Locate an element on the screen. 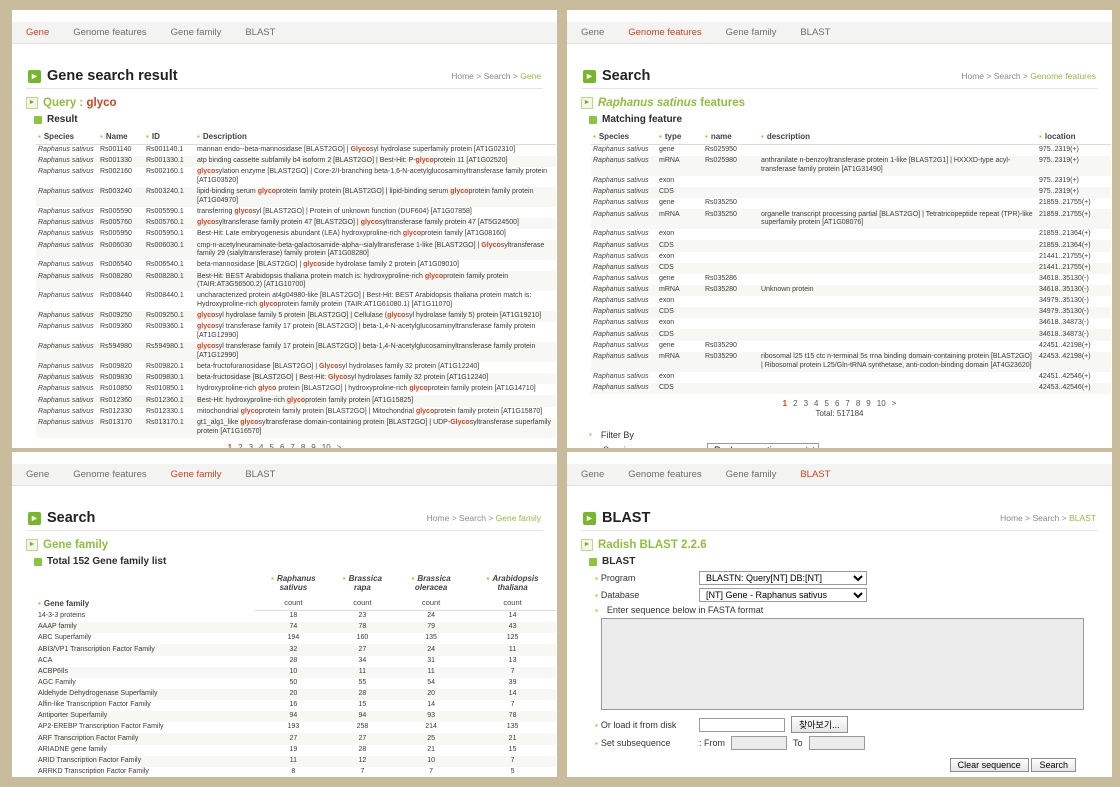 This screenshot has width=1120, height=787. cell-name: Rs035290 is located at coordinates (731, 346).